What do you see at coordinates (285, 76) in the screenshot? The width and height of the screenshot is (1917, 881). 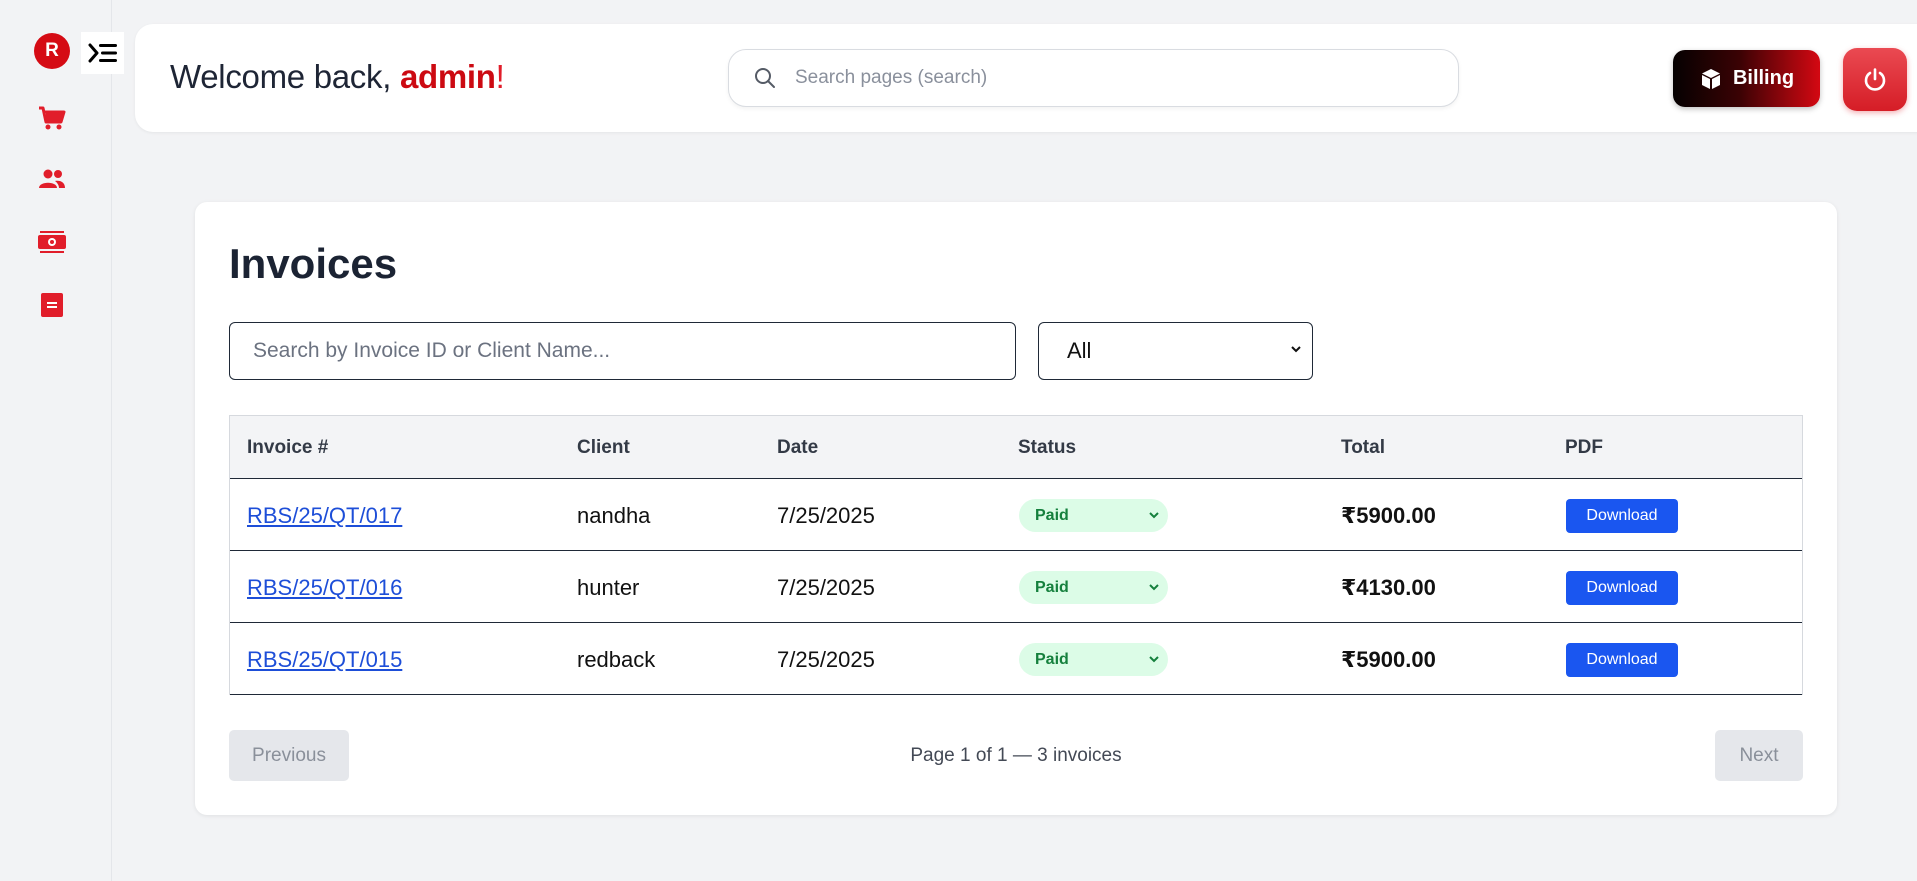 I see `welcome-prefix: Welcome back,` at bounding box center [285, 76].